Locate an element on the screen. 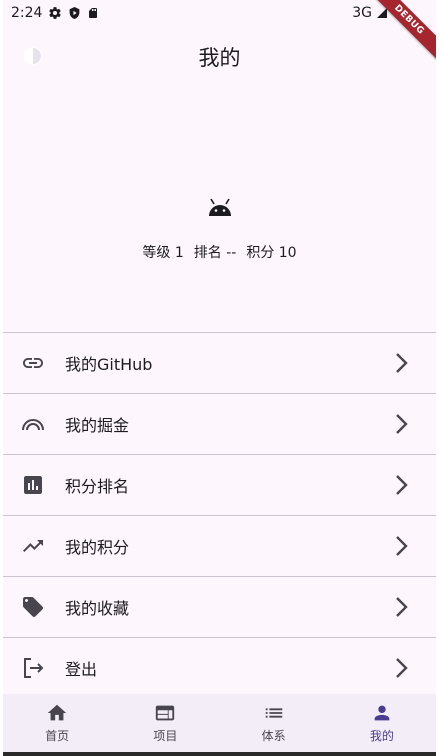  menu-item-github: 我的GitHub is located at coordinates (219, 363).